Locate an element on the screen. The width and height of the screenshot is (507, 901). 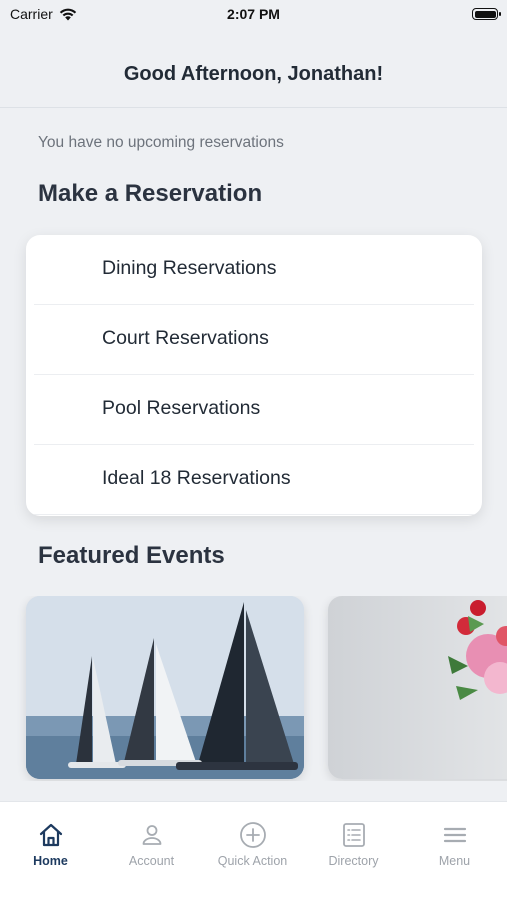
bottom-tab-bar: Home Account Quick Action Directory Menu is located at coordinates (253, 851).